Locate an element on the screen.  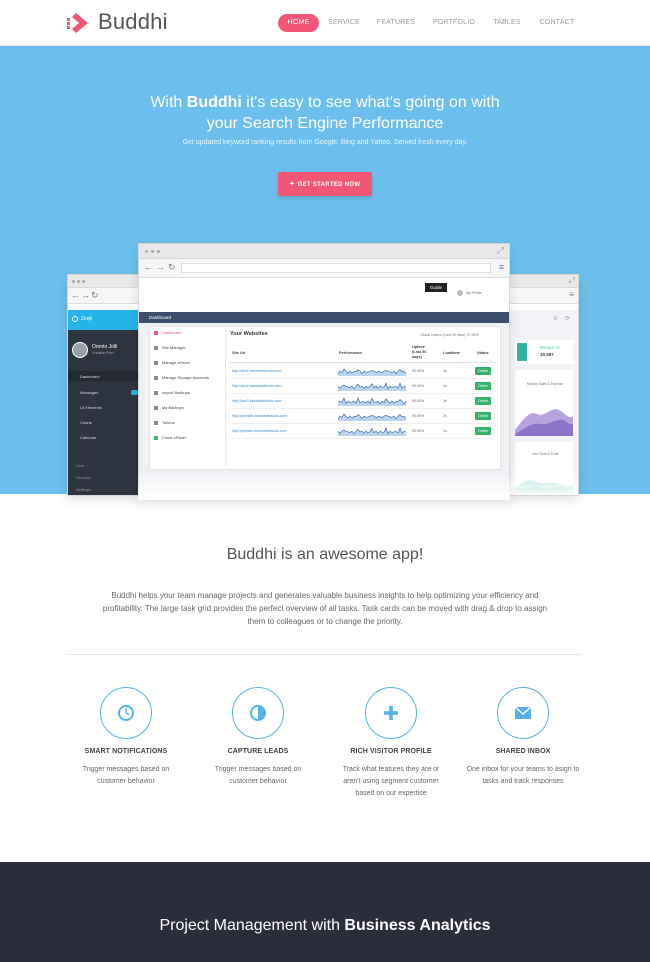
feature-title: SMART NOTIFICATIONS is located at coordinates (126, 751).